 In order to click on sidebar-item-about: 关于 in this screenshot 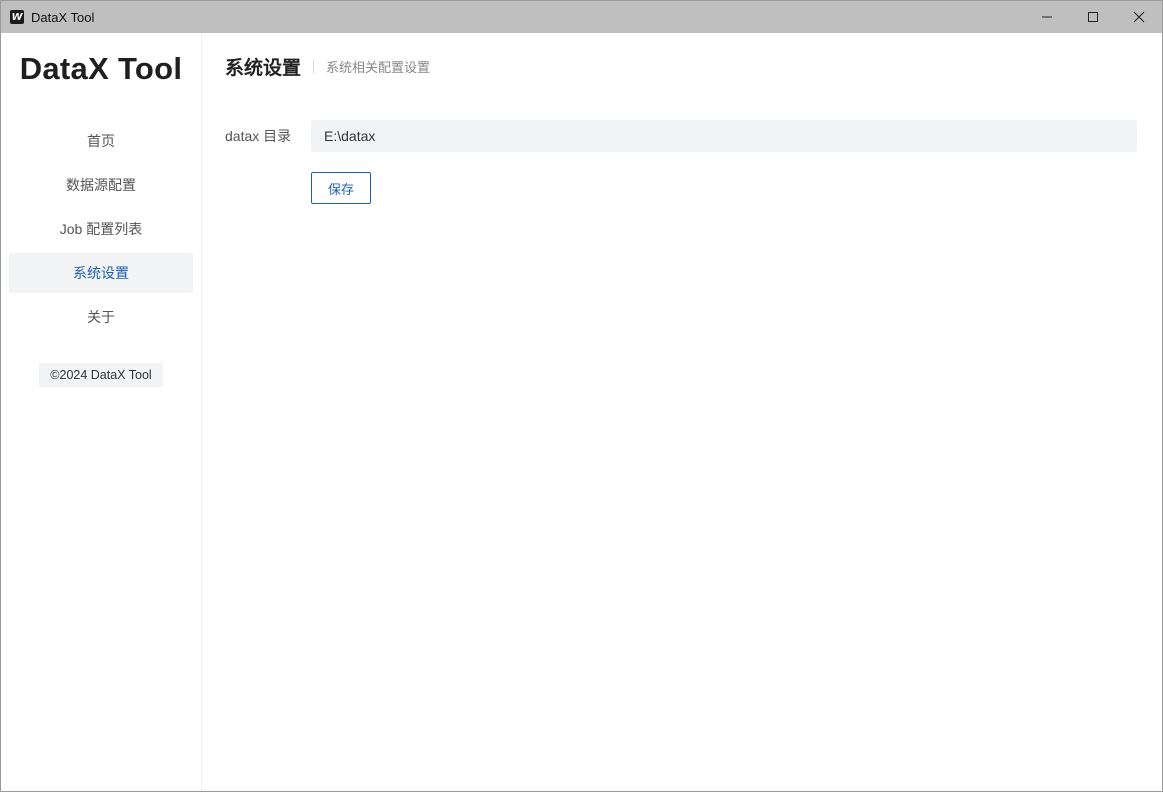, I will do `click(101, 317)`.